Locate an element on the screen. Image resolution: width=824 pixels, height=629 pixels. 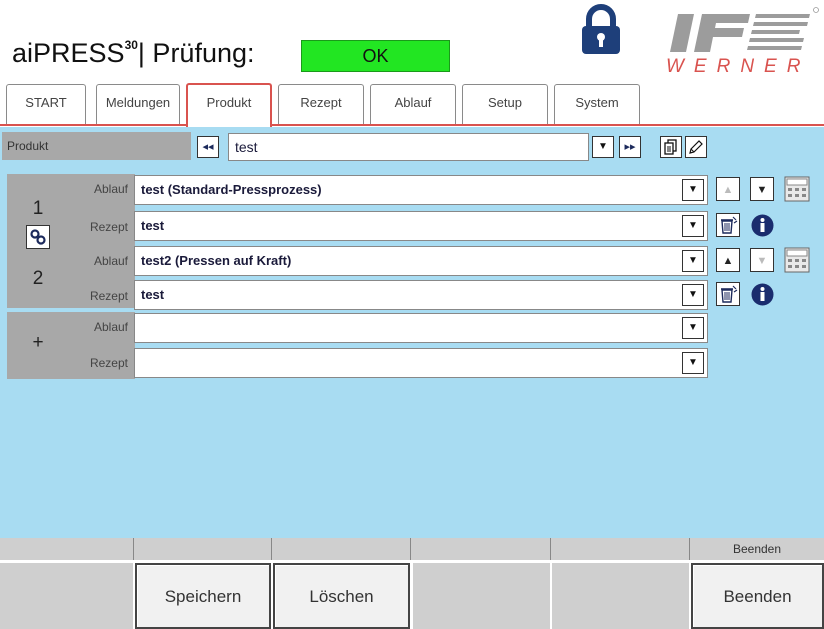
step-2-delete-button is located at coordinates (728, 294).